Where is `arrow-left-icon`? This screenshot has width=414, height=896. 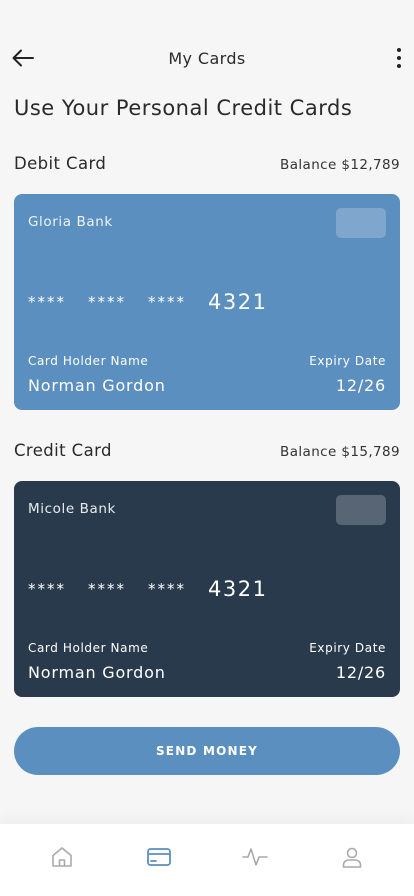 arrow-left-icon is located at coordinates (23, 58).